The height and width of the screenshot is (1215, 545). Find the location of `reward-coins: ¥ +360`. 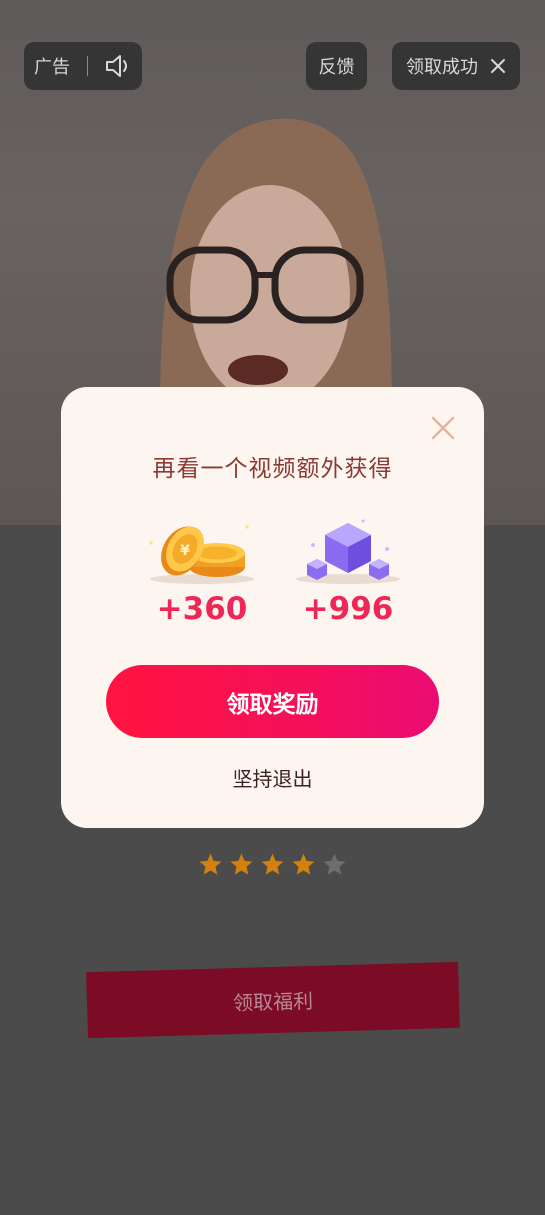

reward-coins: ¥ +360 is located at coordinates (202, 571).